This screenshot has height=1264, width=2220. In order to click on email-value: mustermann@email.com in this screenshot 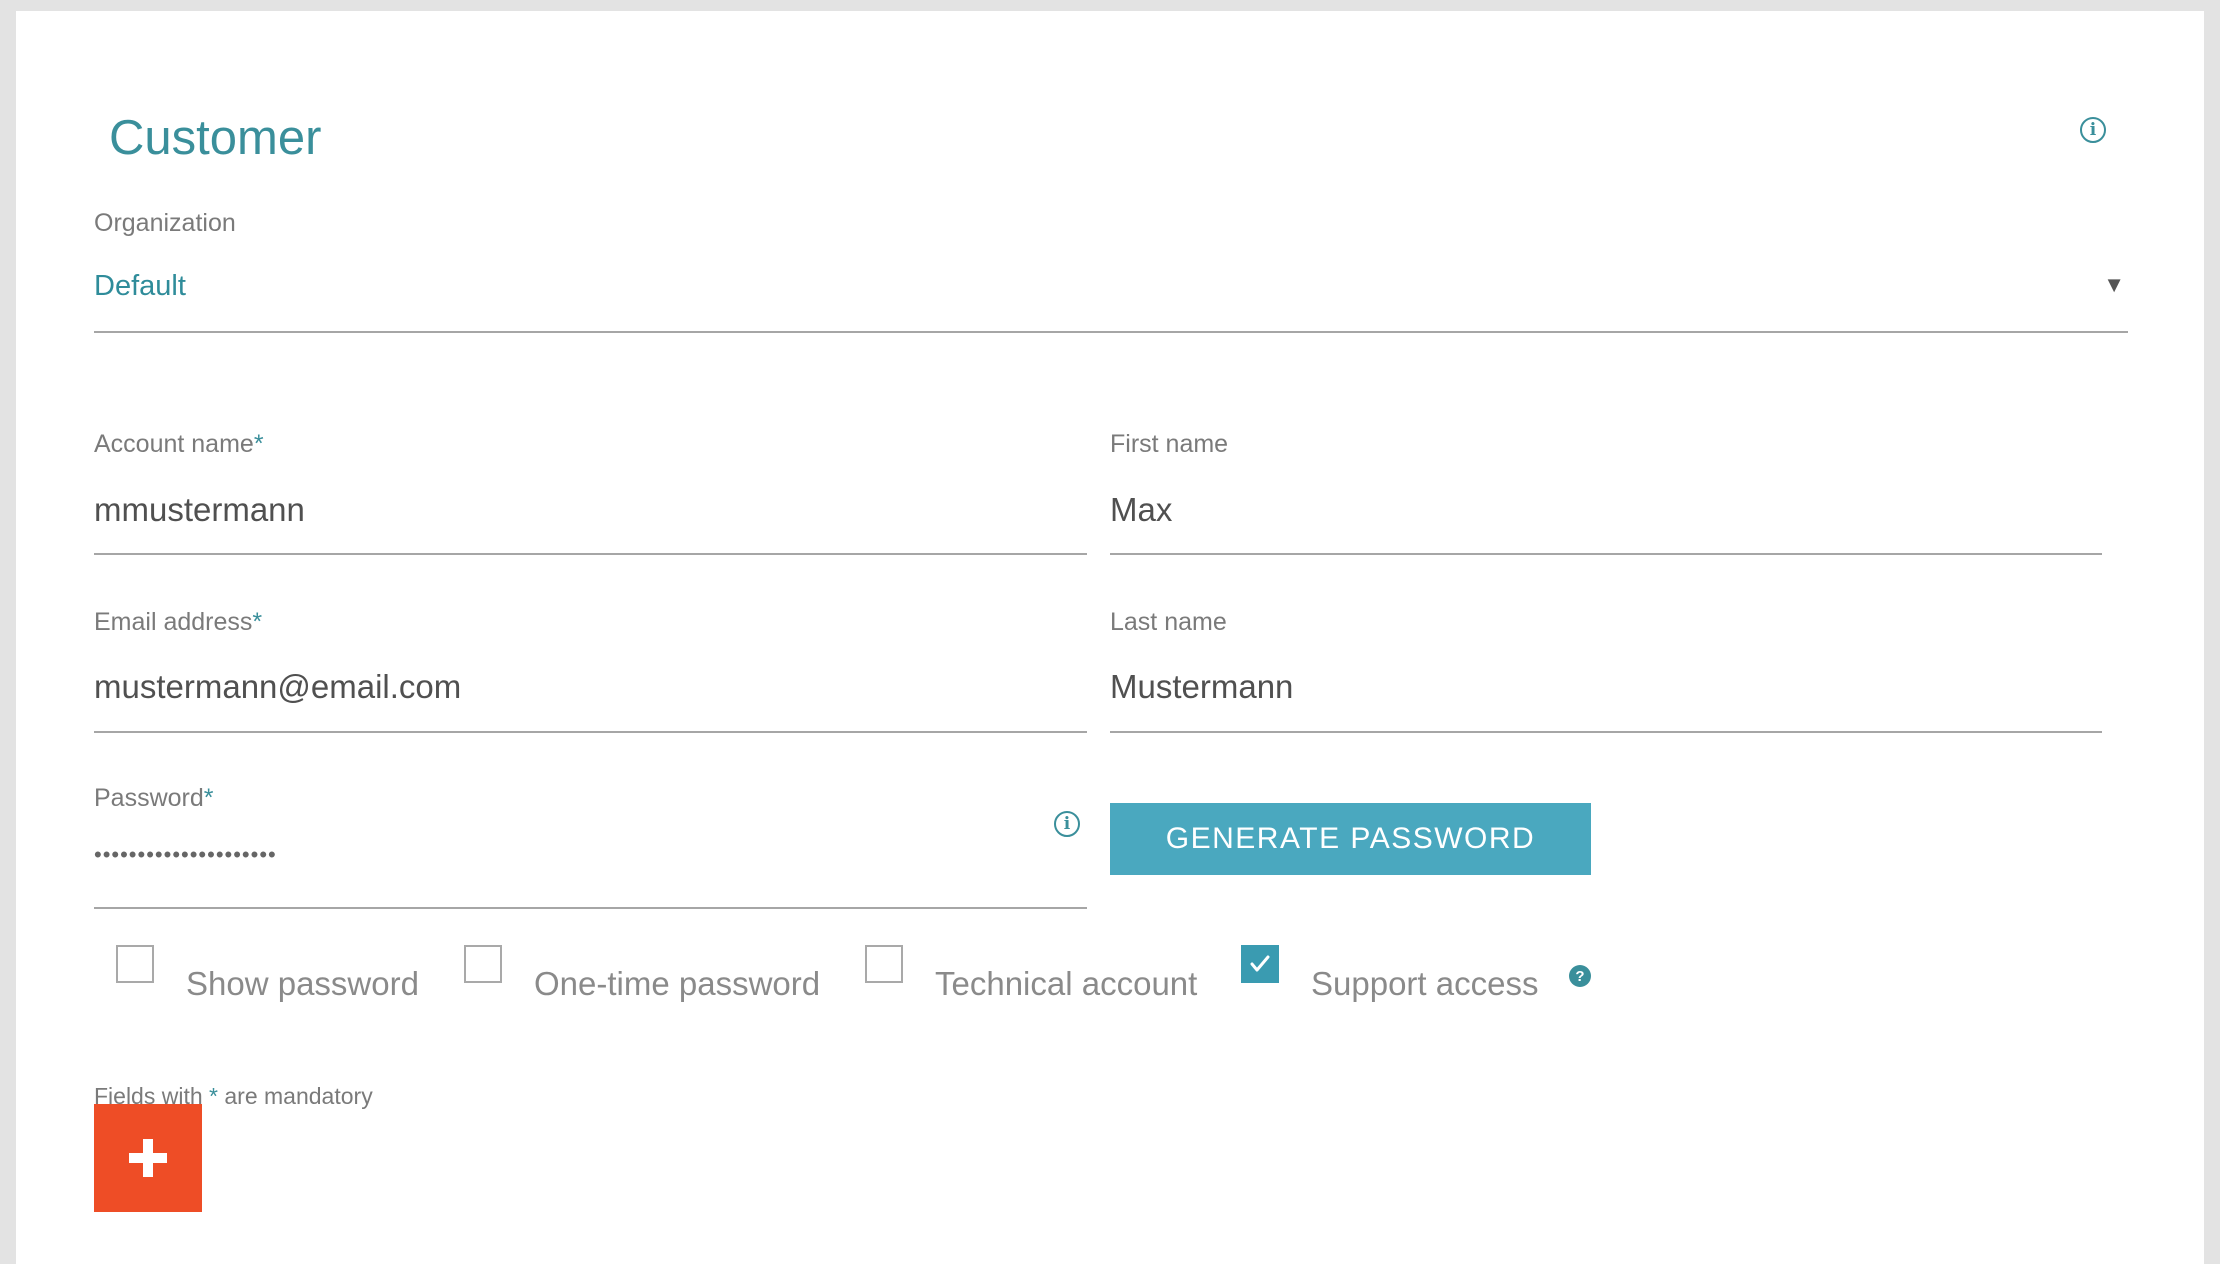, I will do `click(278, 686)`.